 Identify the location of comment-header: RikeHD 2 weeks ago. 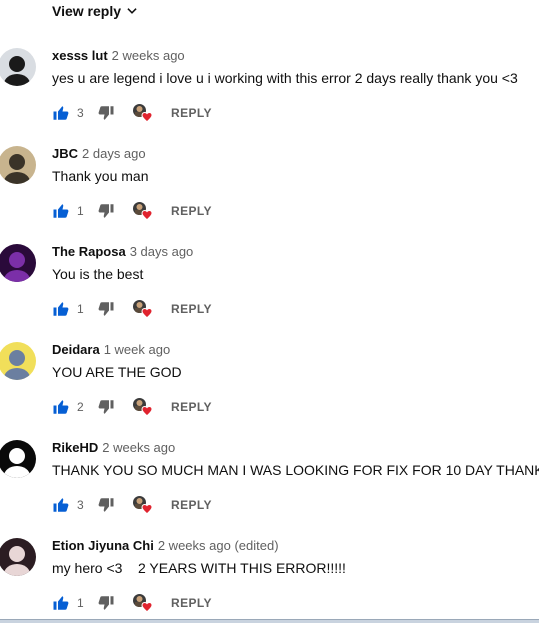
(113, 447).